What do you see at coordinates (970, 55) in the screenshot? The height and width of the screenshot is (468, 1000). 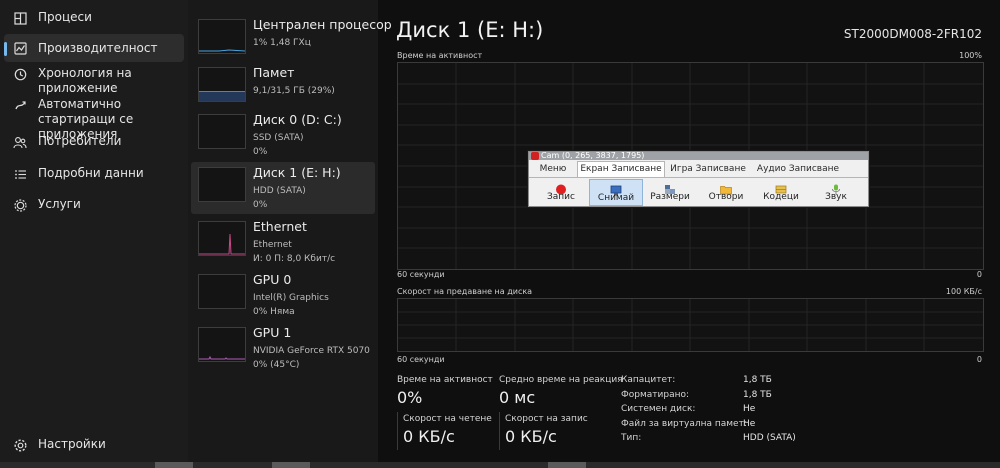 I see `graph1-max: 100%` at bounding box center [970, 55].